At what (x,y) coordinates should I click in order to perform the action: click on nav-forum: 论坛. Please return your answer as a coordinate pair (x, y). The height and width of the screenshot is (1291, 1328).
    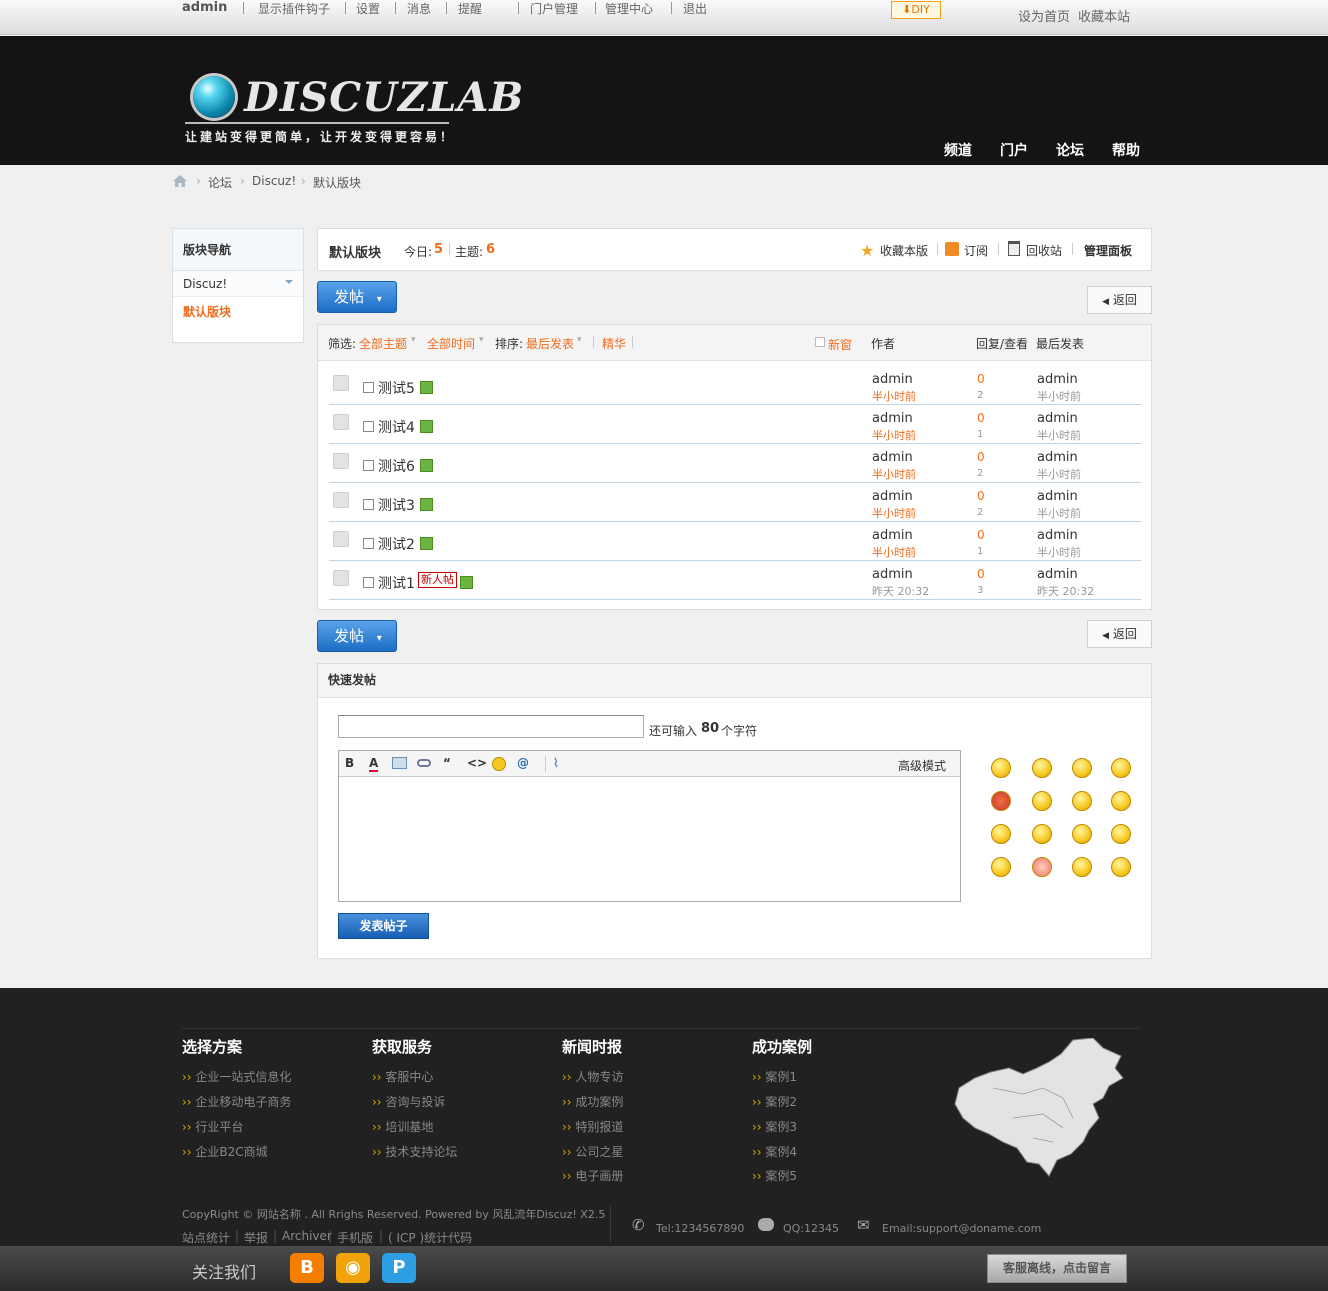
    Looking at the image, I should click on (1070, 150).